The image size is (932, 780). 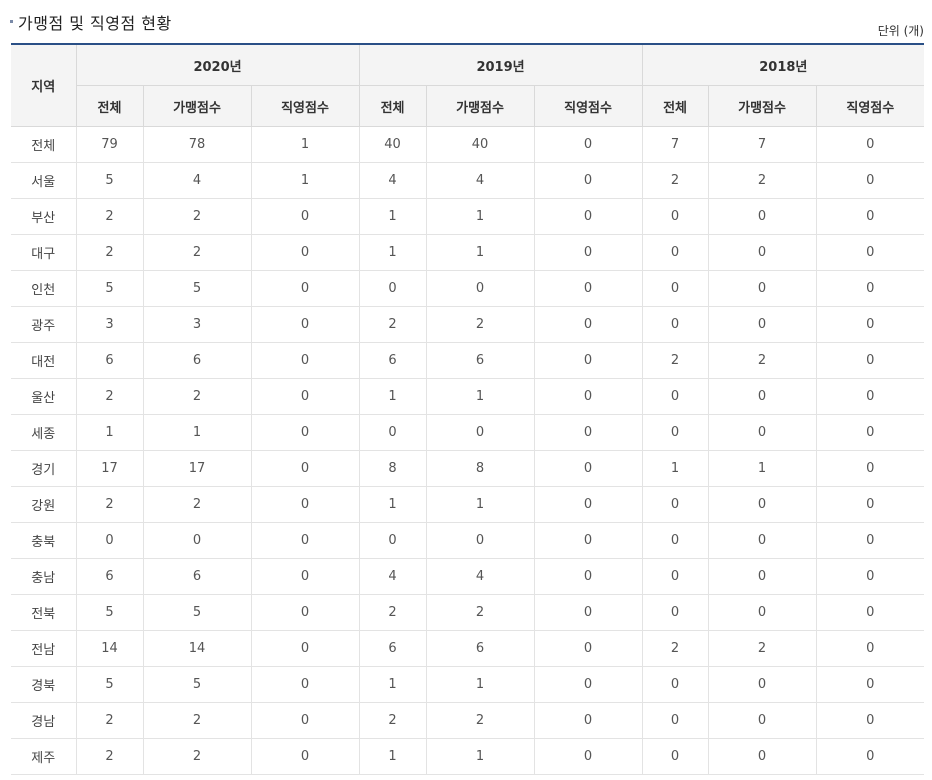 I want to click on value-cell: 7, so click(x=675, y=144).